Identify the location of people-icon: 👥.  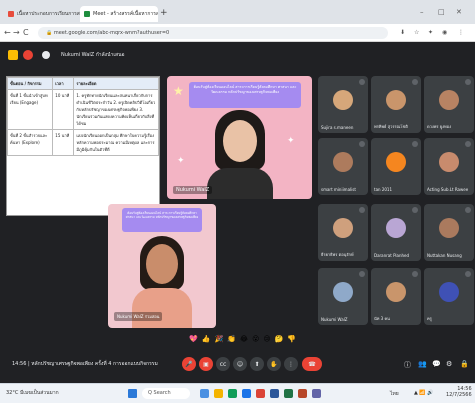
(422, 364).